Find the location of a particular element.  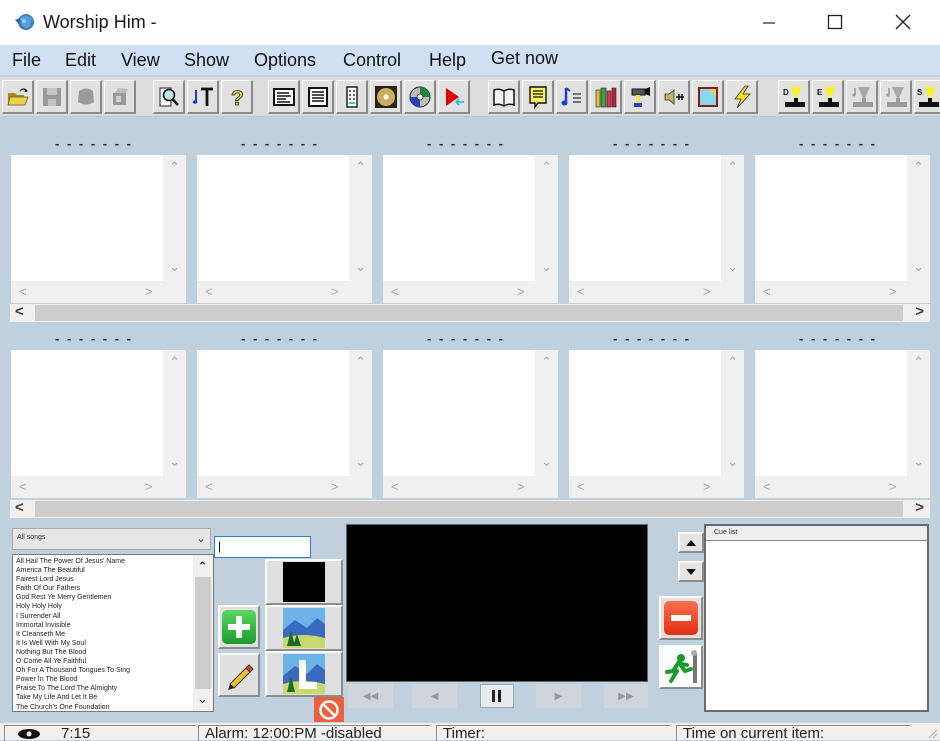

cd-button is located at coordinates (420, 97).